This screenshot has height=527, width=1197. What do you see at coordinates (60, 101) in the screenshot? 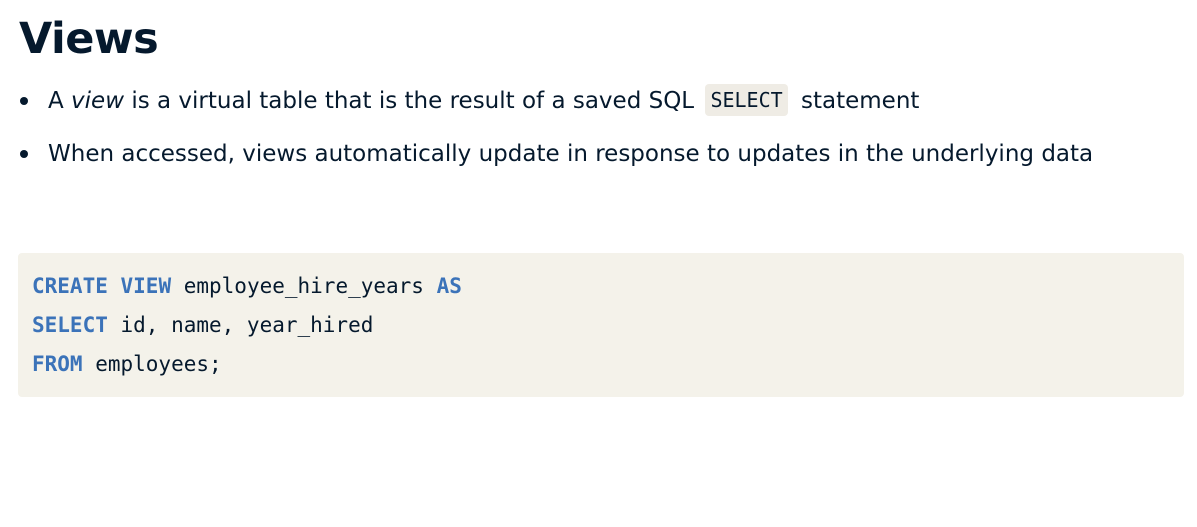
I see `bullet-text-prefix: A` at bounding box center [60, 101].